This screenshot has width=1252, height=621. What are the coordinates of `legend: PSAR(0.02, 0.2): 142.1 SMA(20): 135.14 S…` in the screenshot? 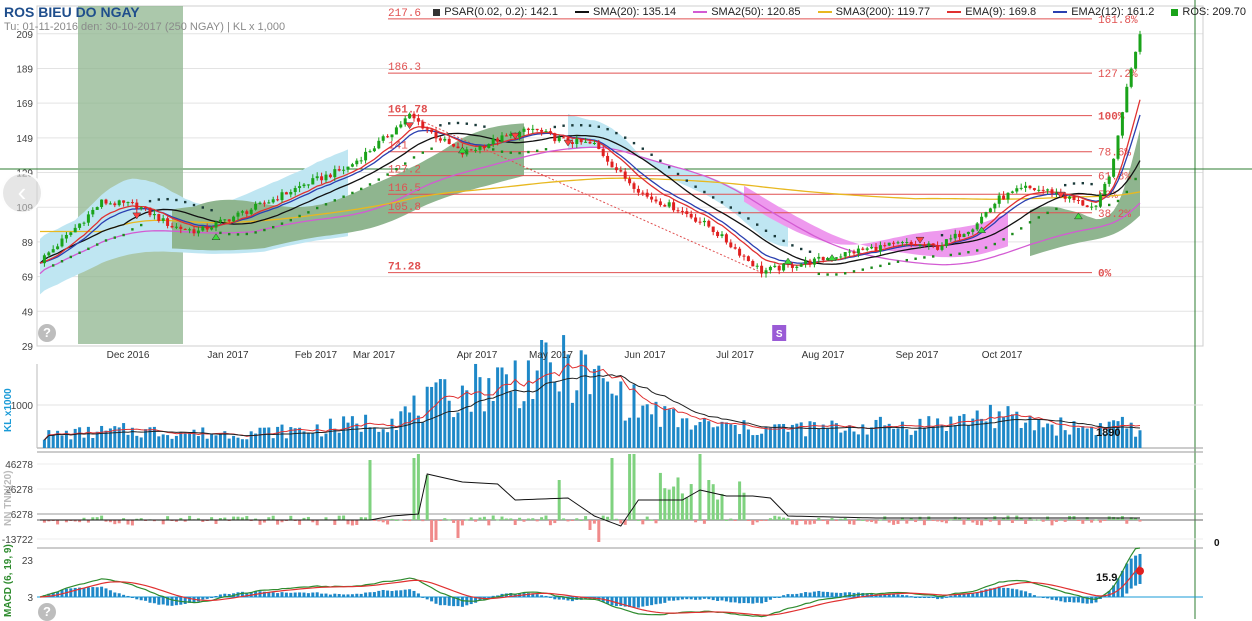 It's located at (832, 12).